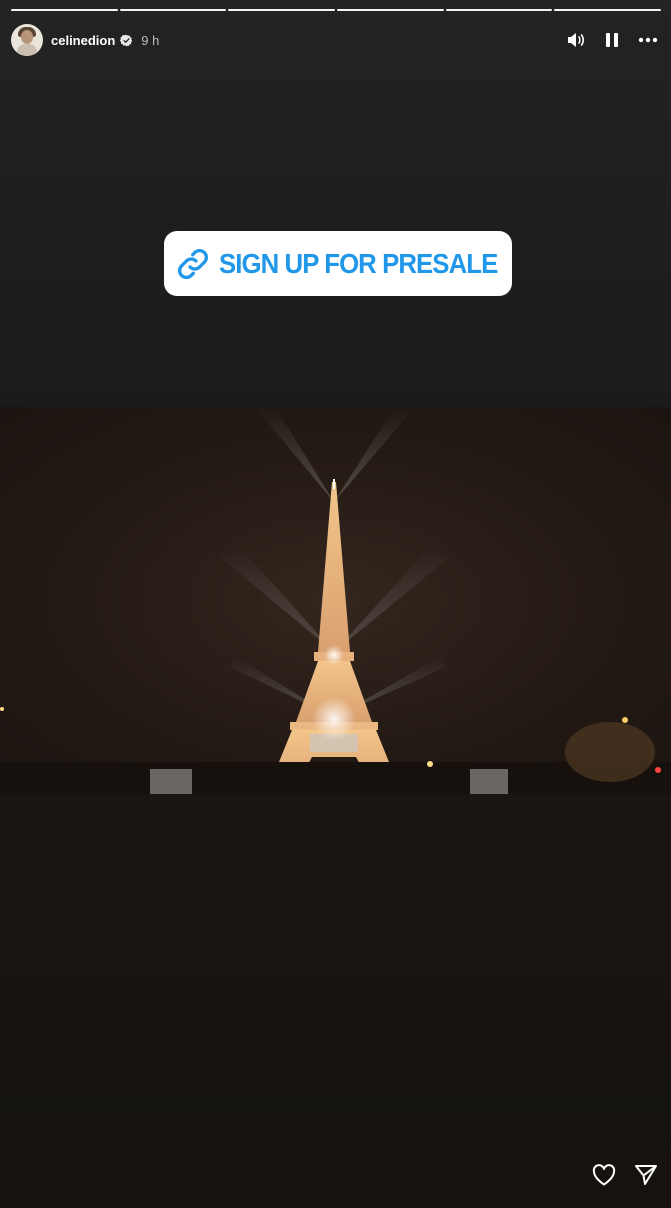 This screenshot has width=671, height=1208. Describe the element at coordinates (83, 40) in the screenshot. I see `username: celinedion` at that location.